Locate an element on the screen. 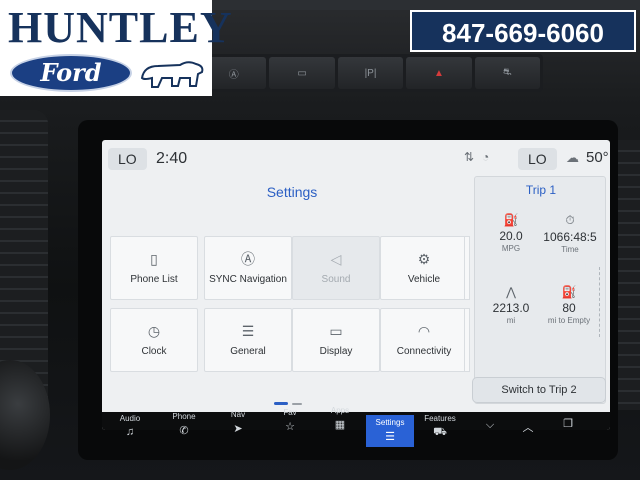 The width and height of the screenshot is (640, 480). road-icon: ⋀ is located at coordinates (511, 292).